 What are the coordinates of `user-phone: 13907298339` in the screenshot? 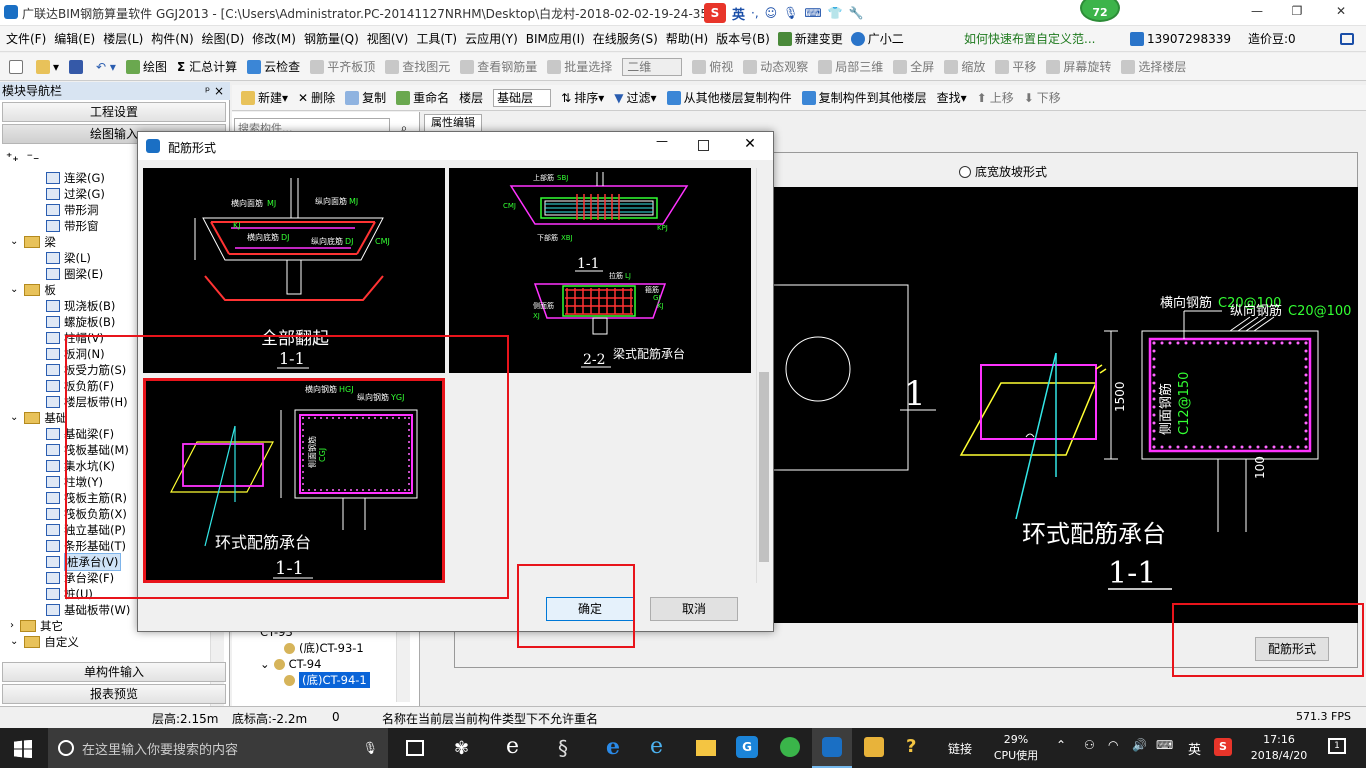 It's located at (1180, 39).